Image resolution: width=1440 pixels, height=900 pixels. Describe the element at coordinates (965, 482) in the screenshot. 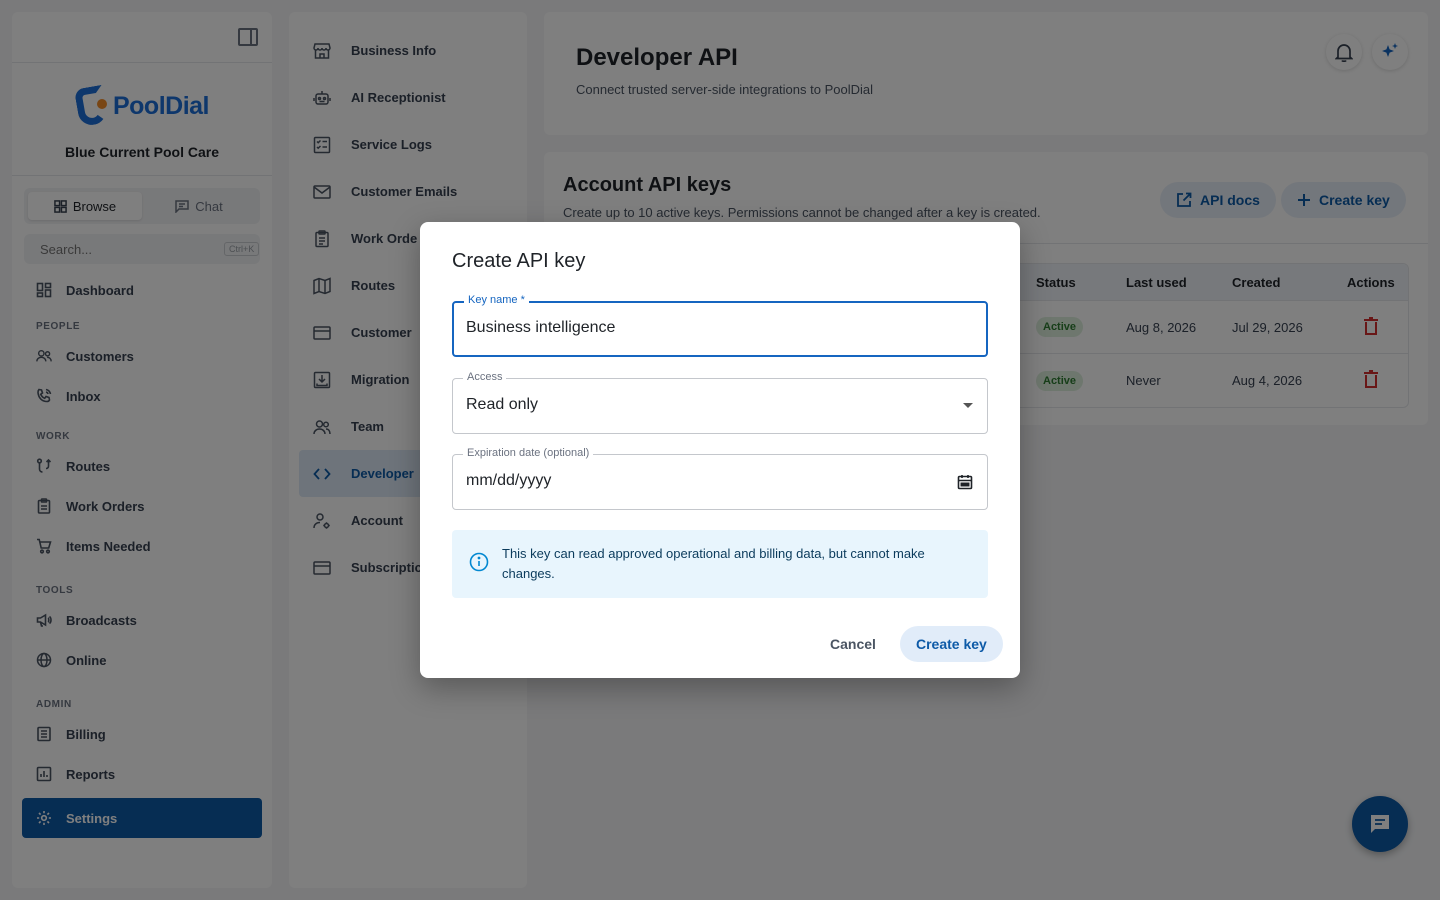

I see `calendar-icon` at that location.